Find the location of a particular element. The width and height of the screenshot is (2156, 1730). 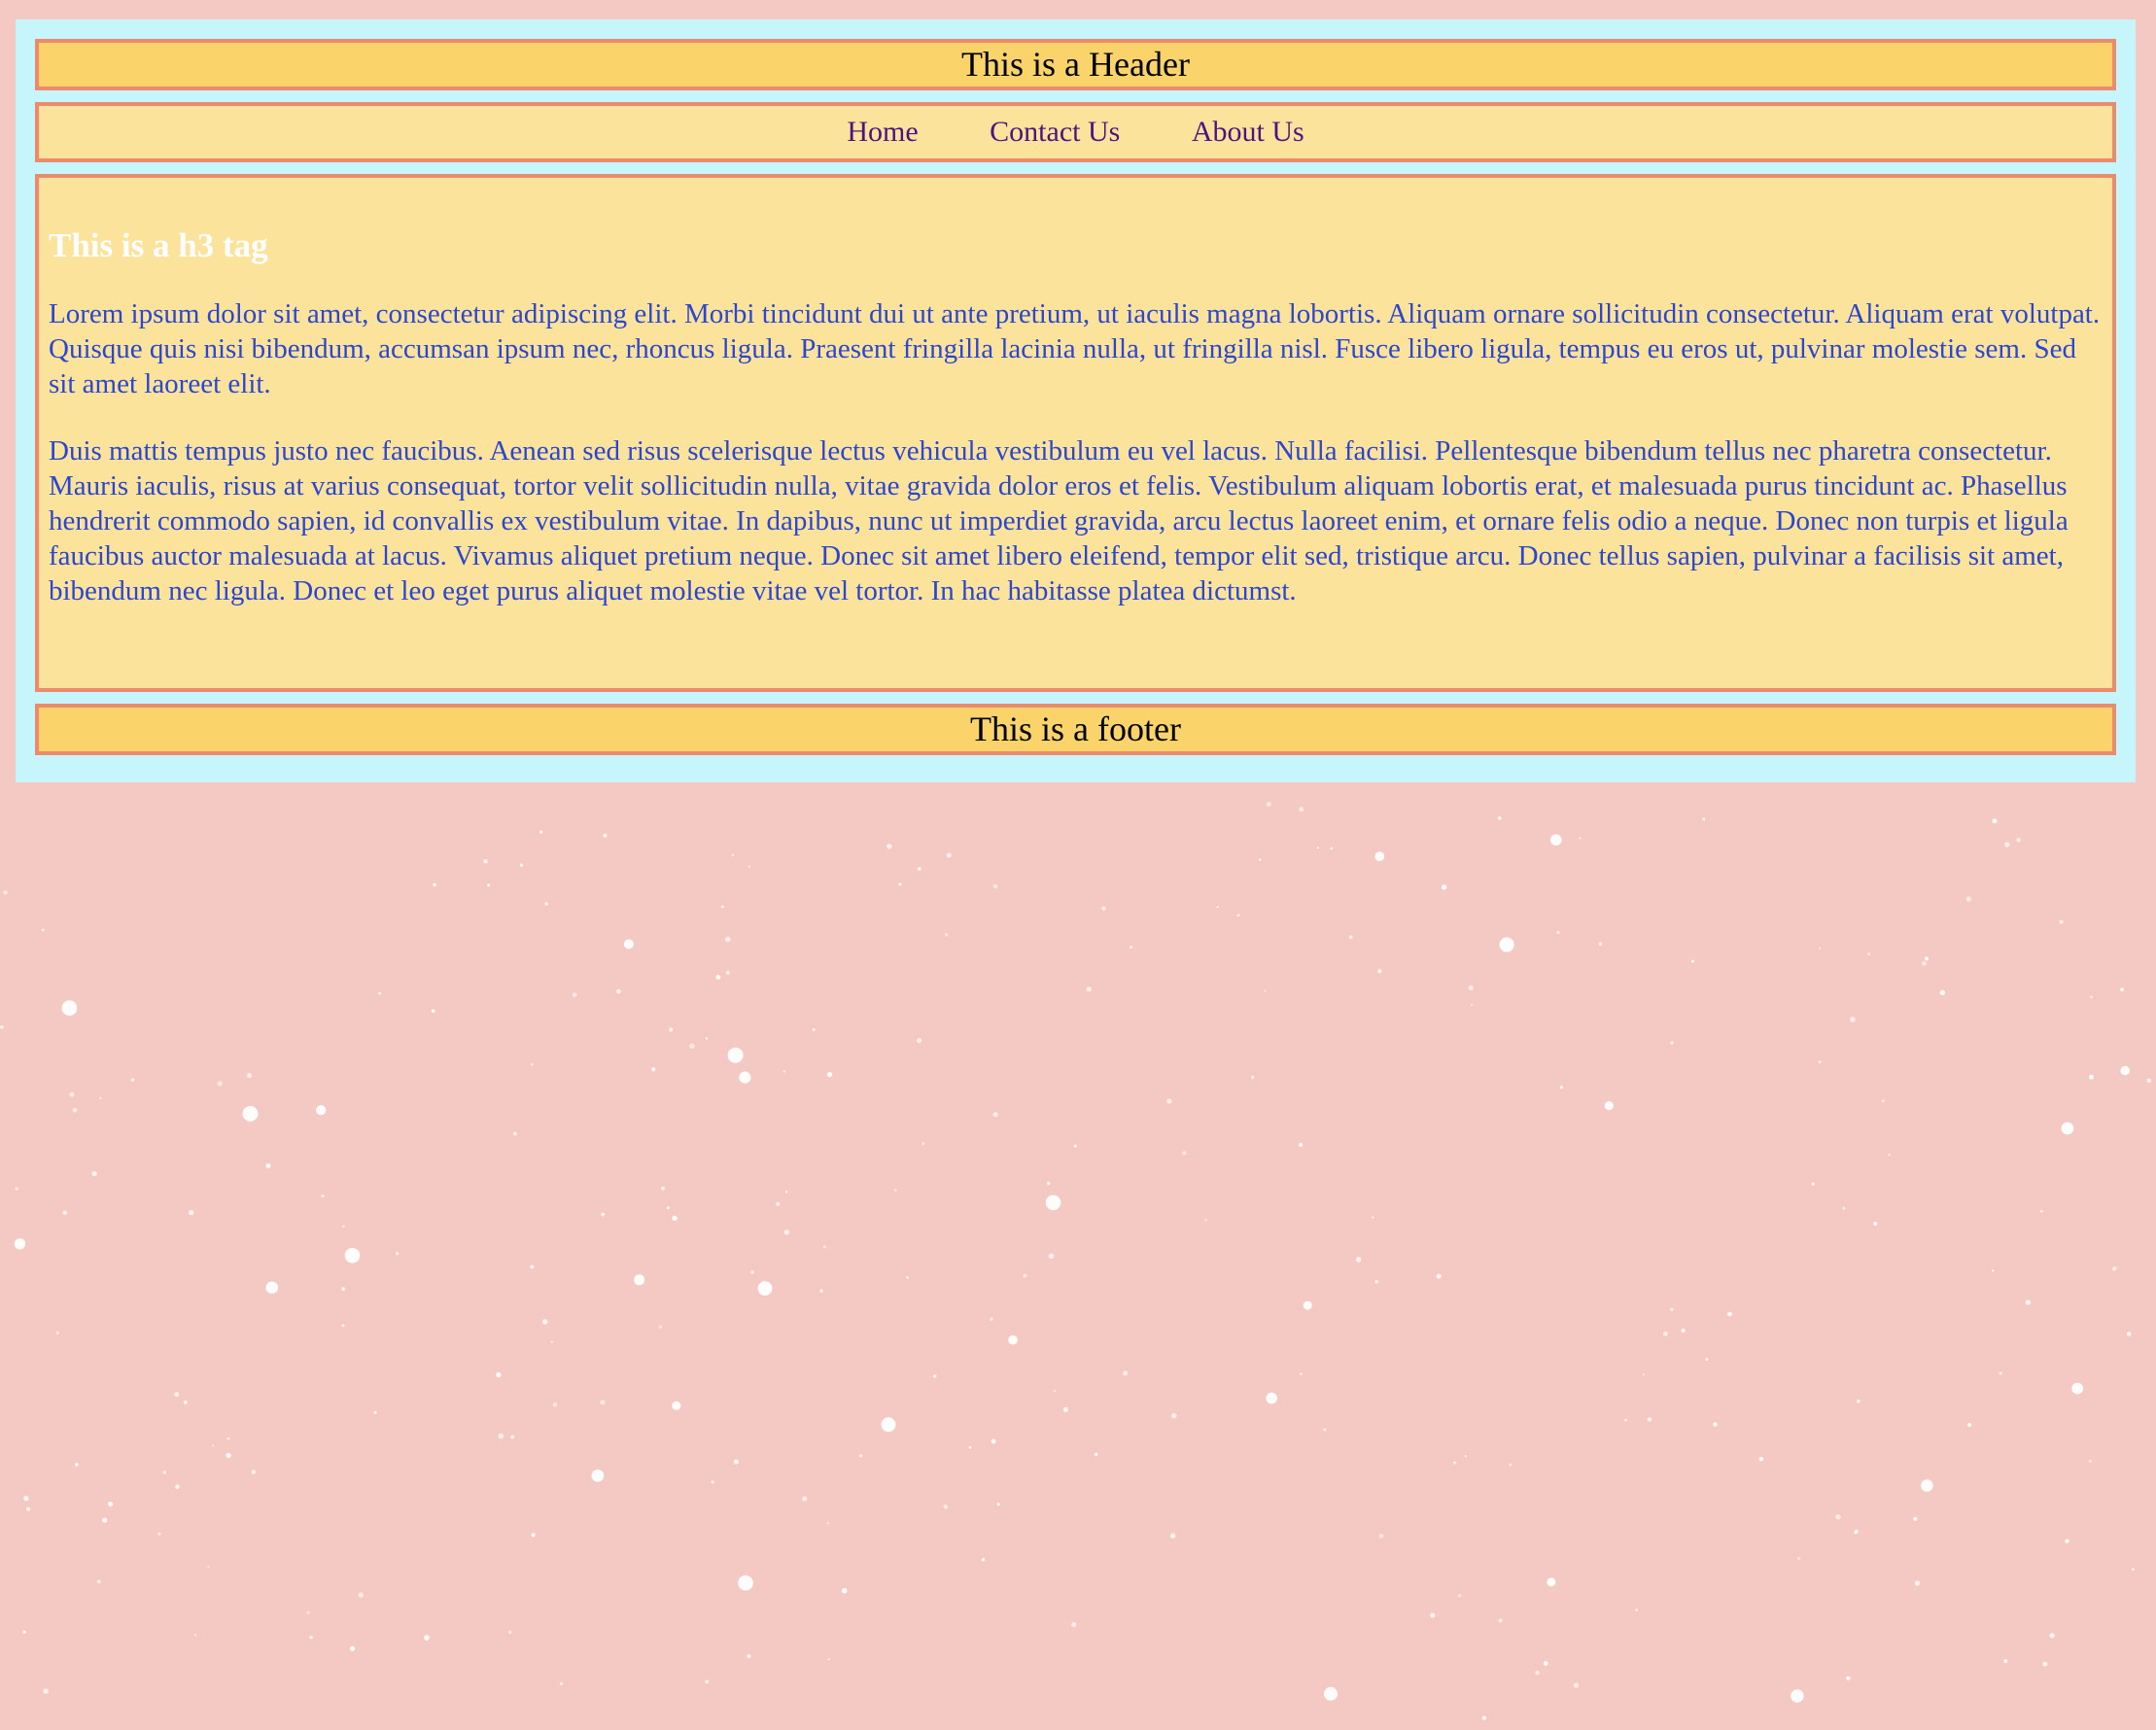

nav-link-contact-us: Contact Us is located at coordinates (1055, 132).